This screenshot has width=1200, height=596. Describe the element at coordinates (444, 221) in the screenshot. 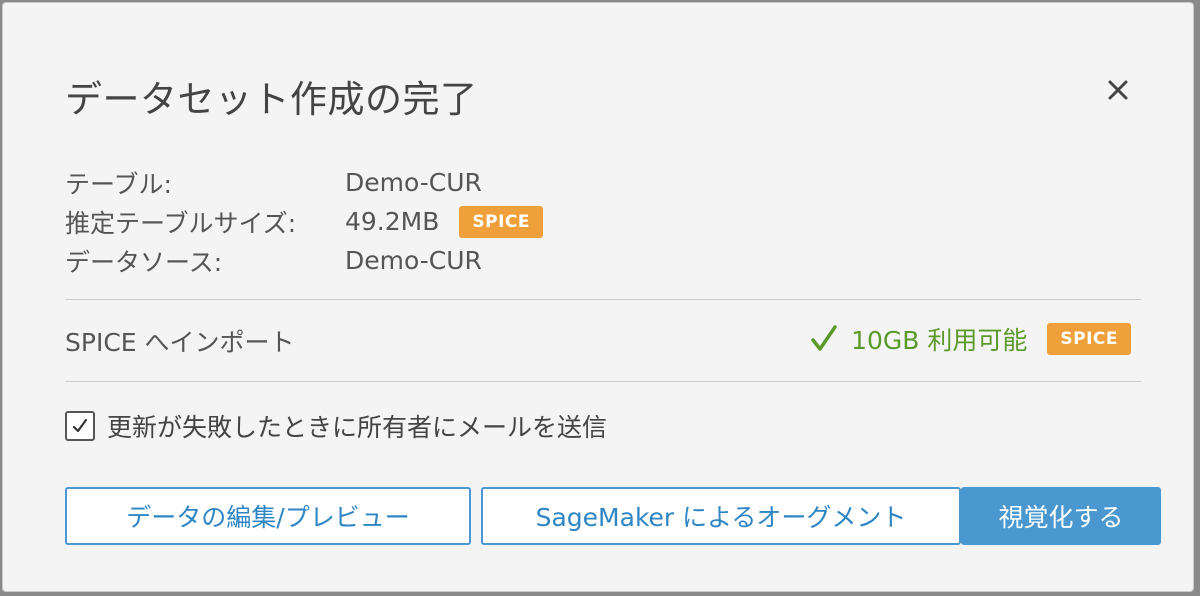

I see `size-value-group: 49.2MB SPICE` at that location.